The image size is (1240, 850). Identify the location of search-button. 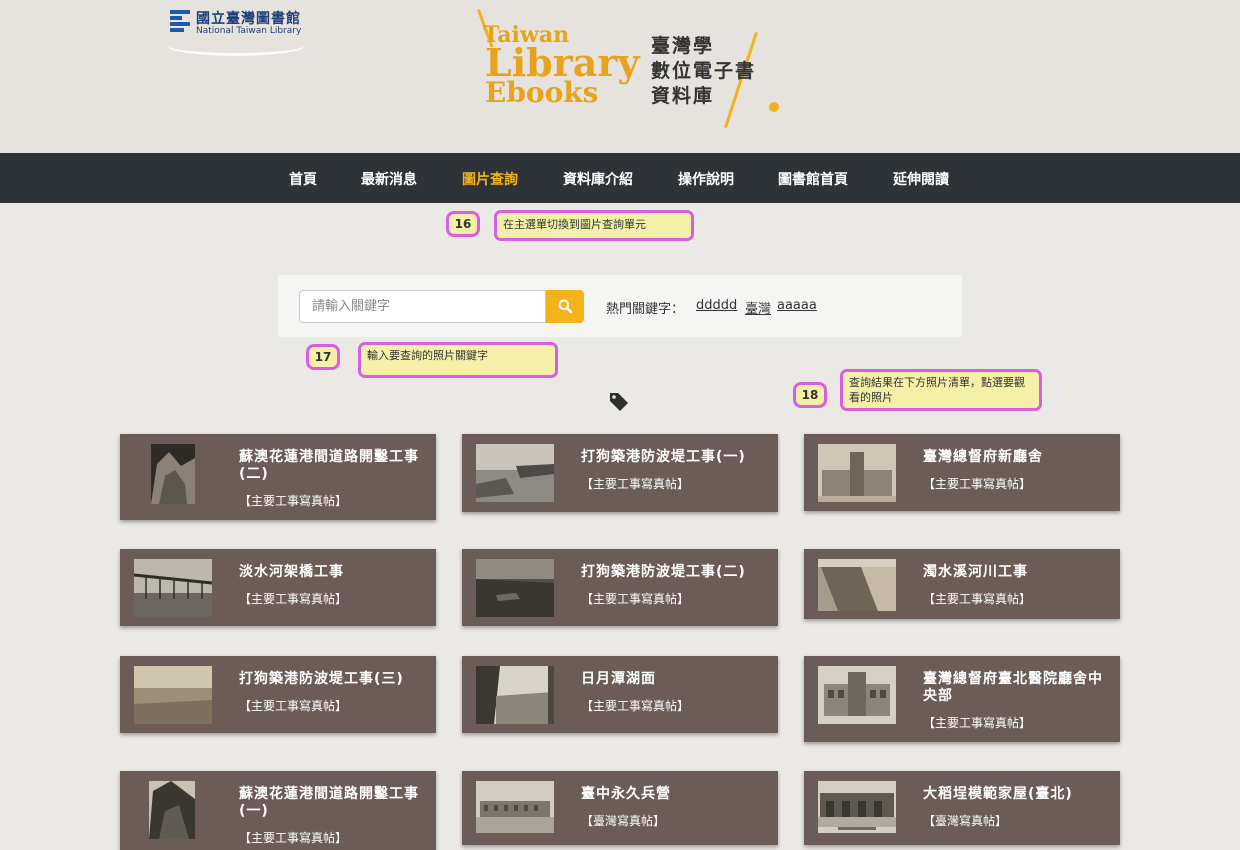
(565, 306).